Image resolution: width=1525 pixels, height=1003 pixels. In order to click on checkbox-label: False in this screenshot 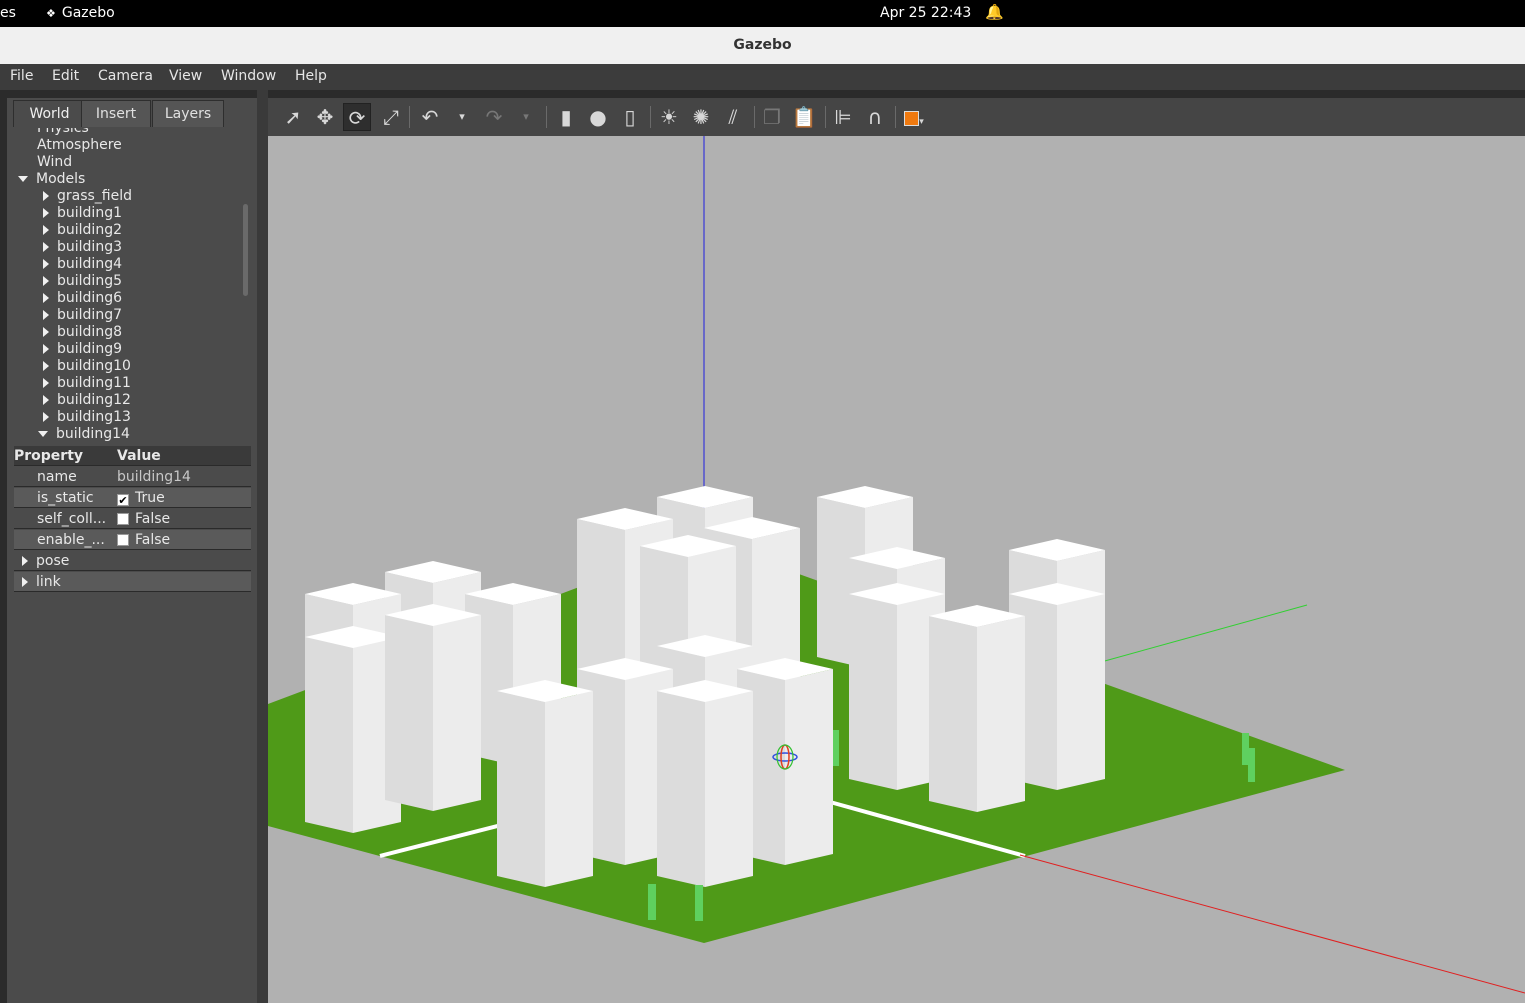, I will do `click(153, 540)`.